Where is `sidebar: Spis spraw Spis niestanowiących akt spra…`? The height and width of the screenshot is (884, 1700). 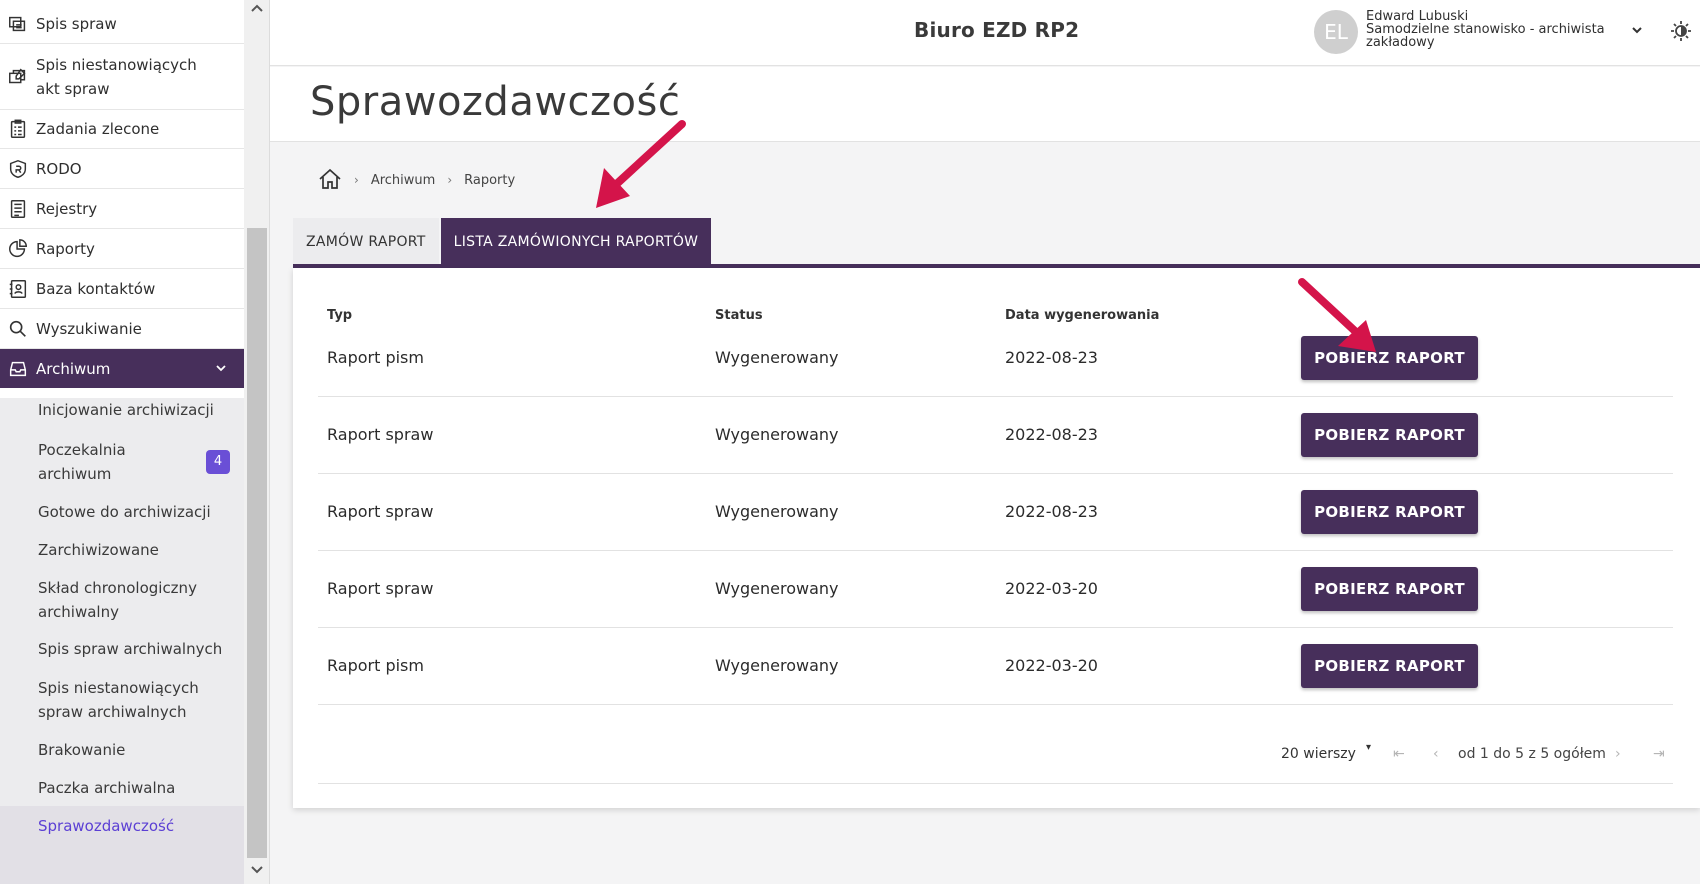 sidebar: Spis spraw Spis niestanowiących akt spra… is located at coordinates (122, 442).